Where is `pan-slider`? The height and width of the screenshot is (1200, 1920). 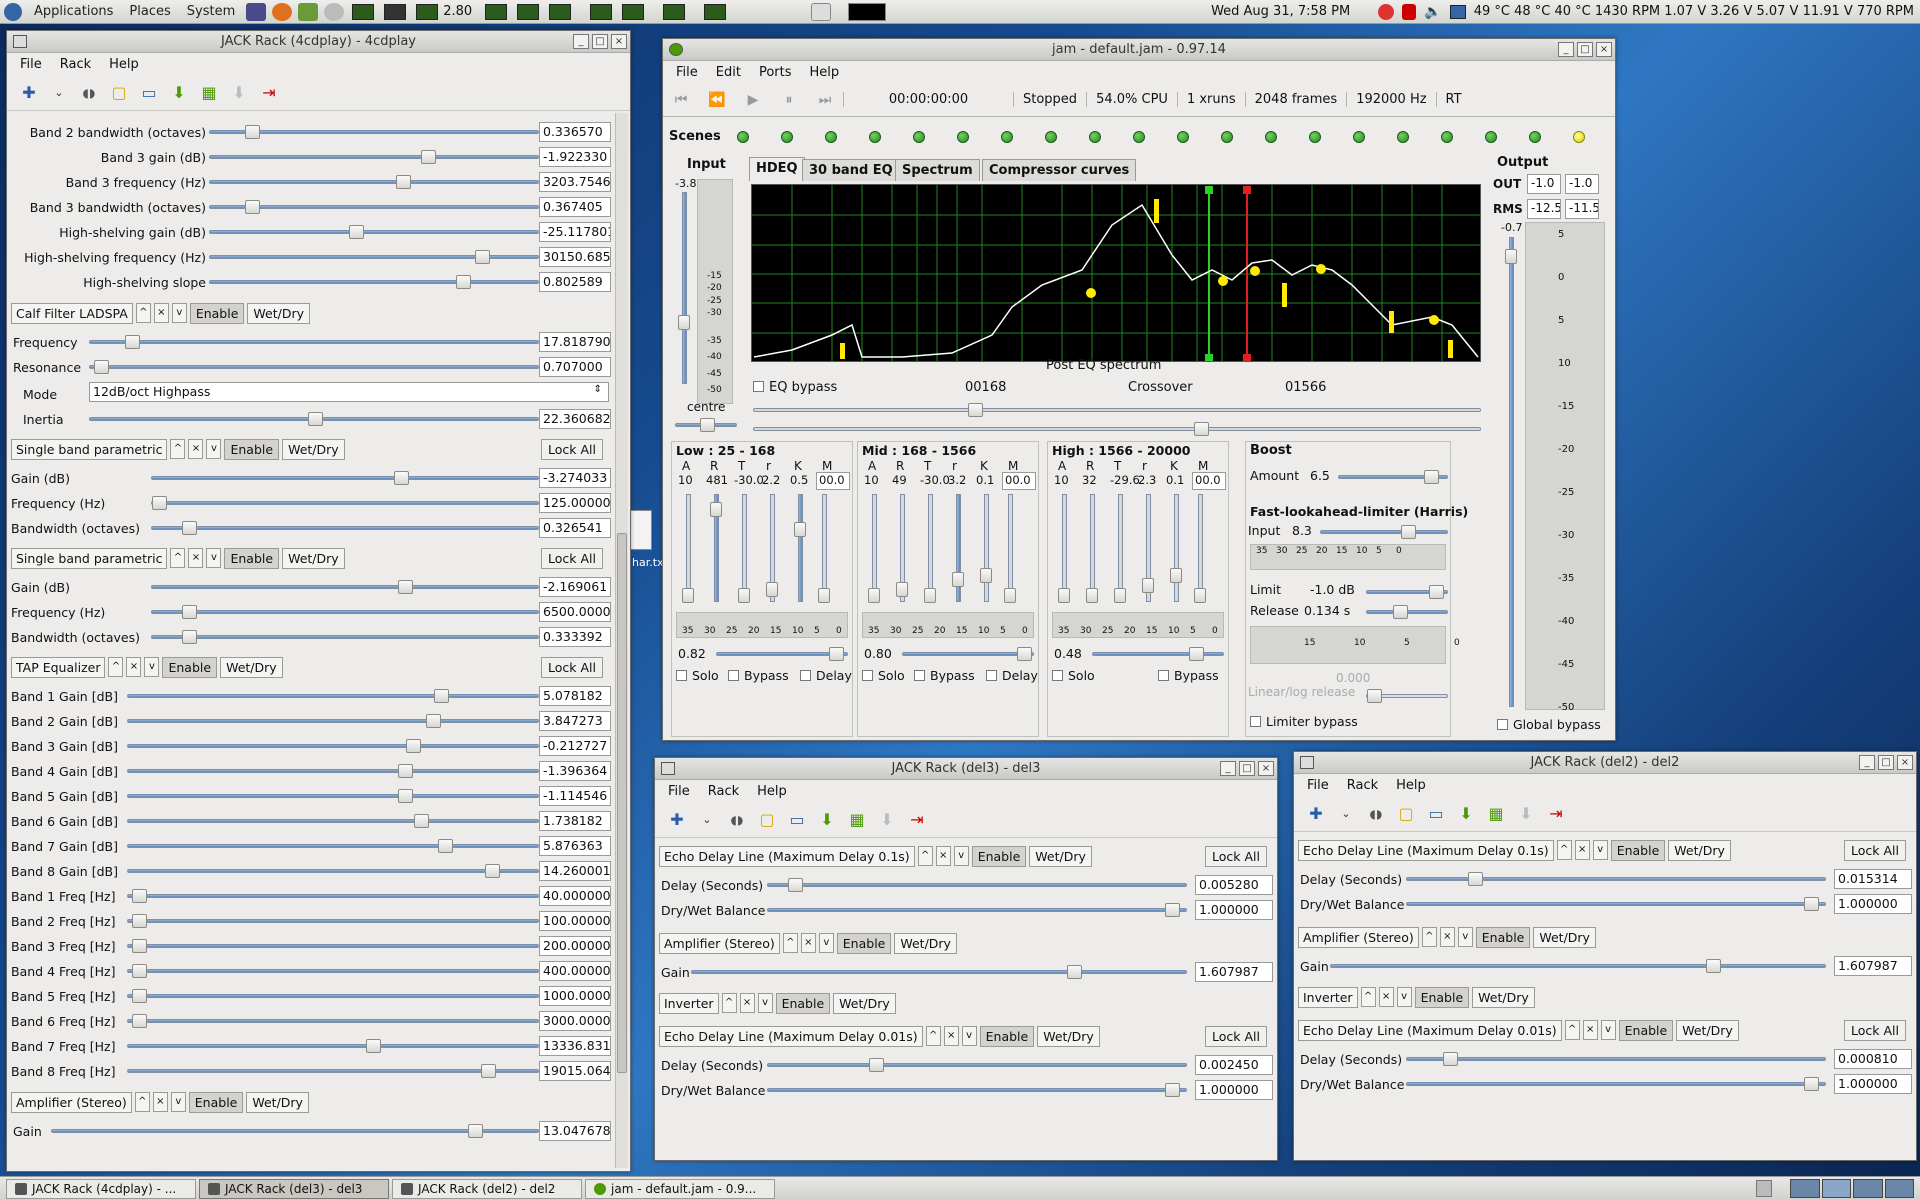
pan-slider is located at coordinates (706, 425).